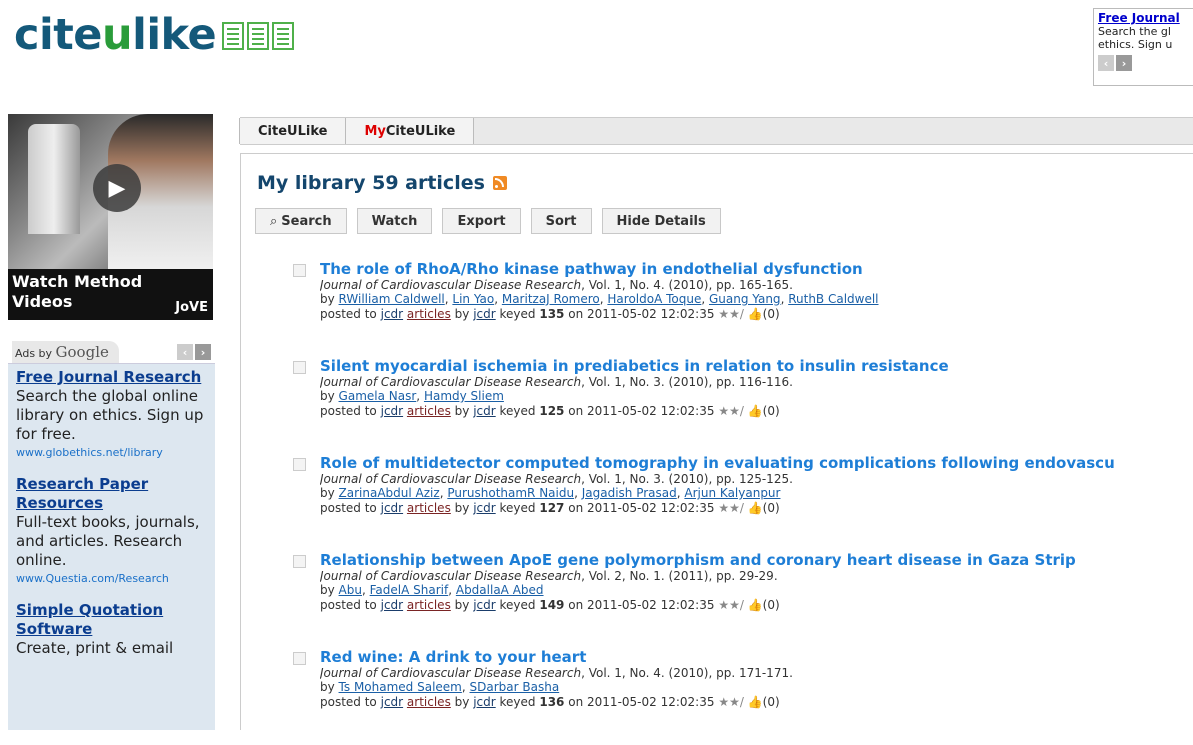 The height and width of the screenshot is (745, 1193). What do you see at coordinates (510, 493) in the screenshot?
I see `author-link: PurushothamR Naidu` at bounding box center [510, 493].